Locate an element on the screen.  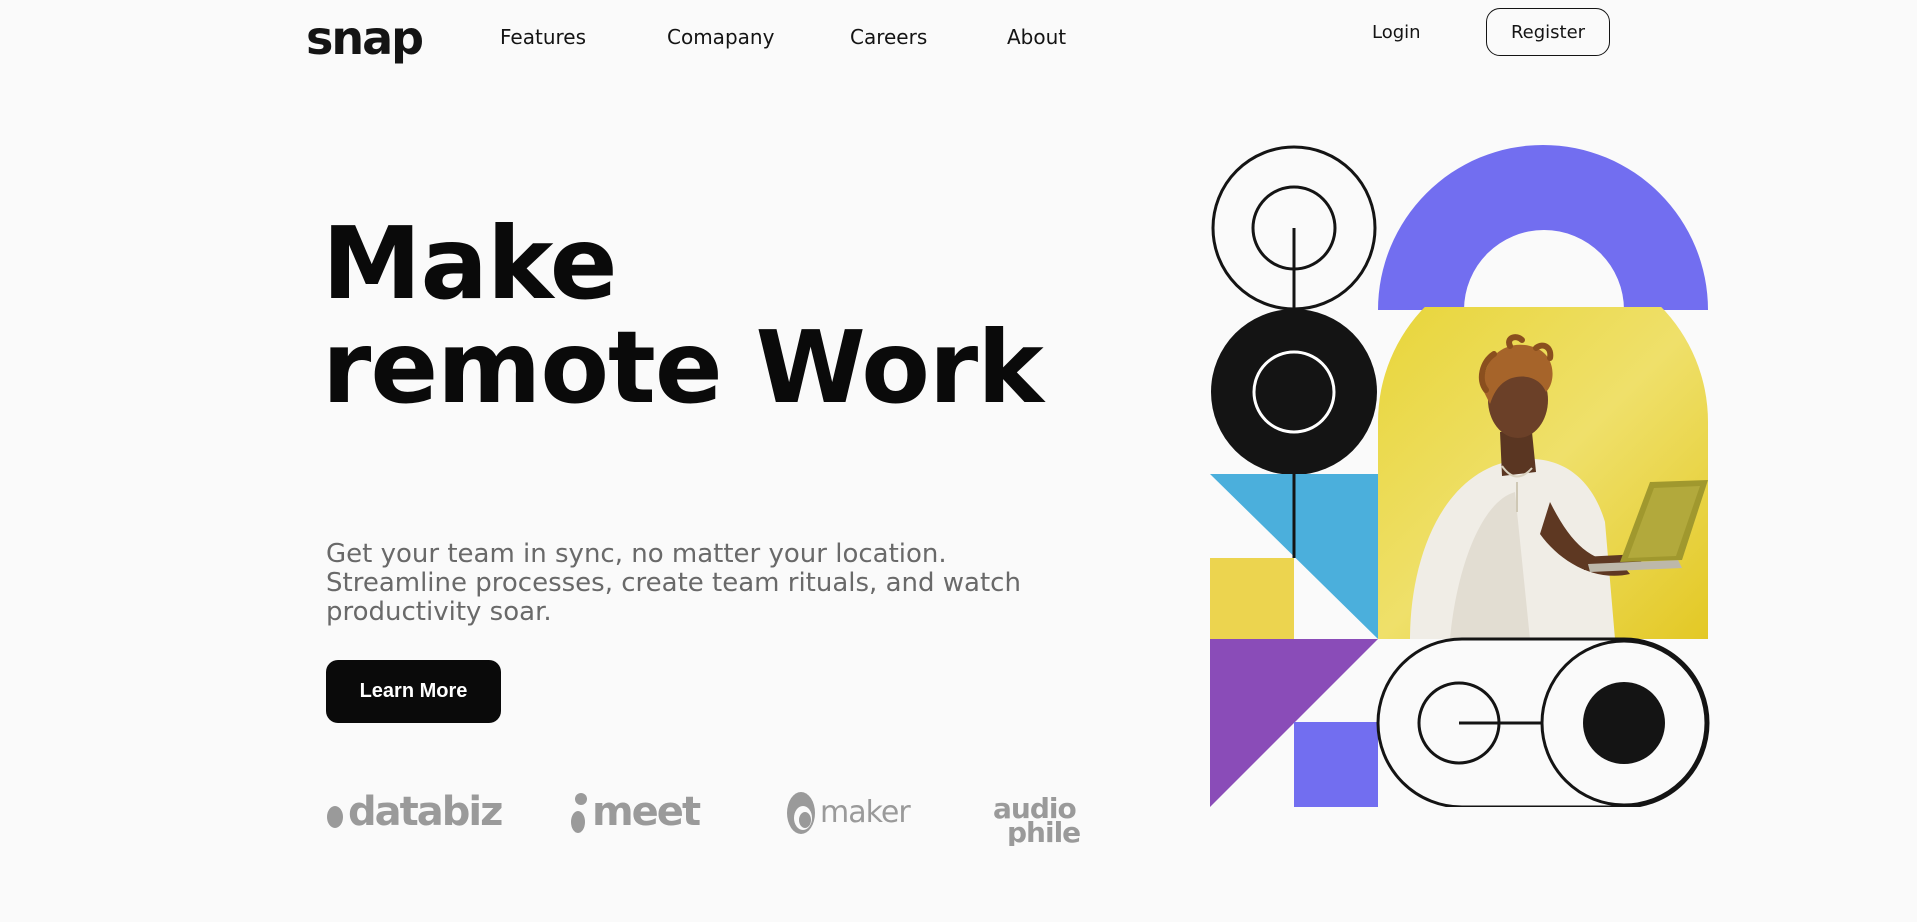
hero-title-line-1: Make is located at coordinates (470, 263).